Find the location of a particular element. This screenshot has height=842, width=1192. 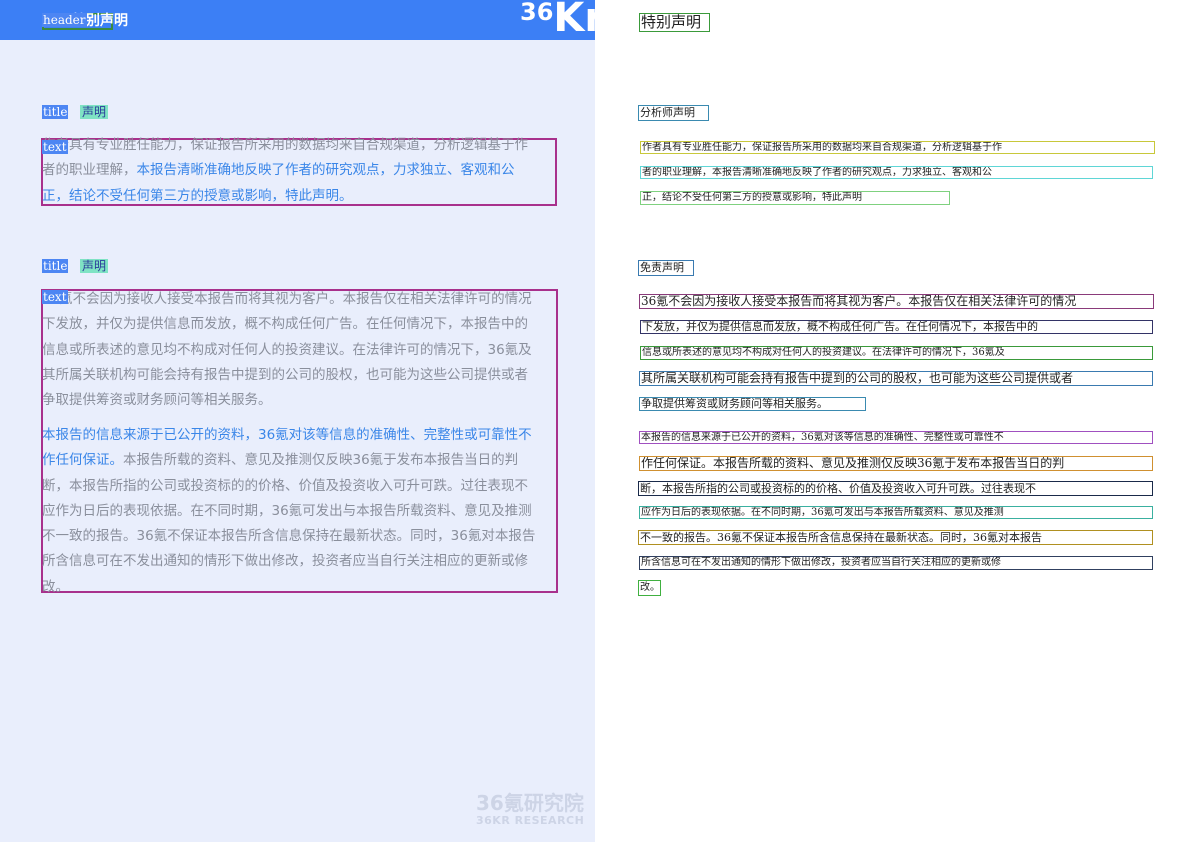

watermark-line2: 36KR RESEARCH is located at coordinates (530, 820).